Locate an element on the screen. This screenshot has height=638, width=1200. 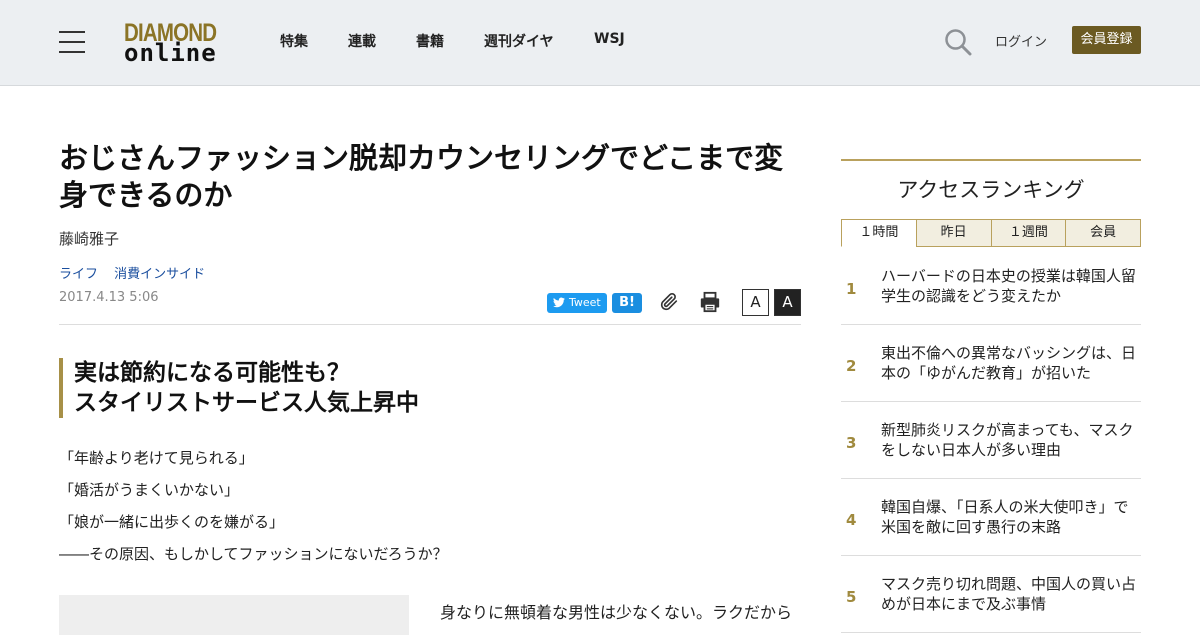
font-size-small-button: A is located at coordinates (755, 302).